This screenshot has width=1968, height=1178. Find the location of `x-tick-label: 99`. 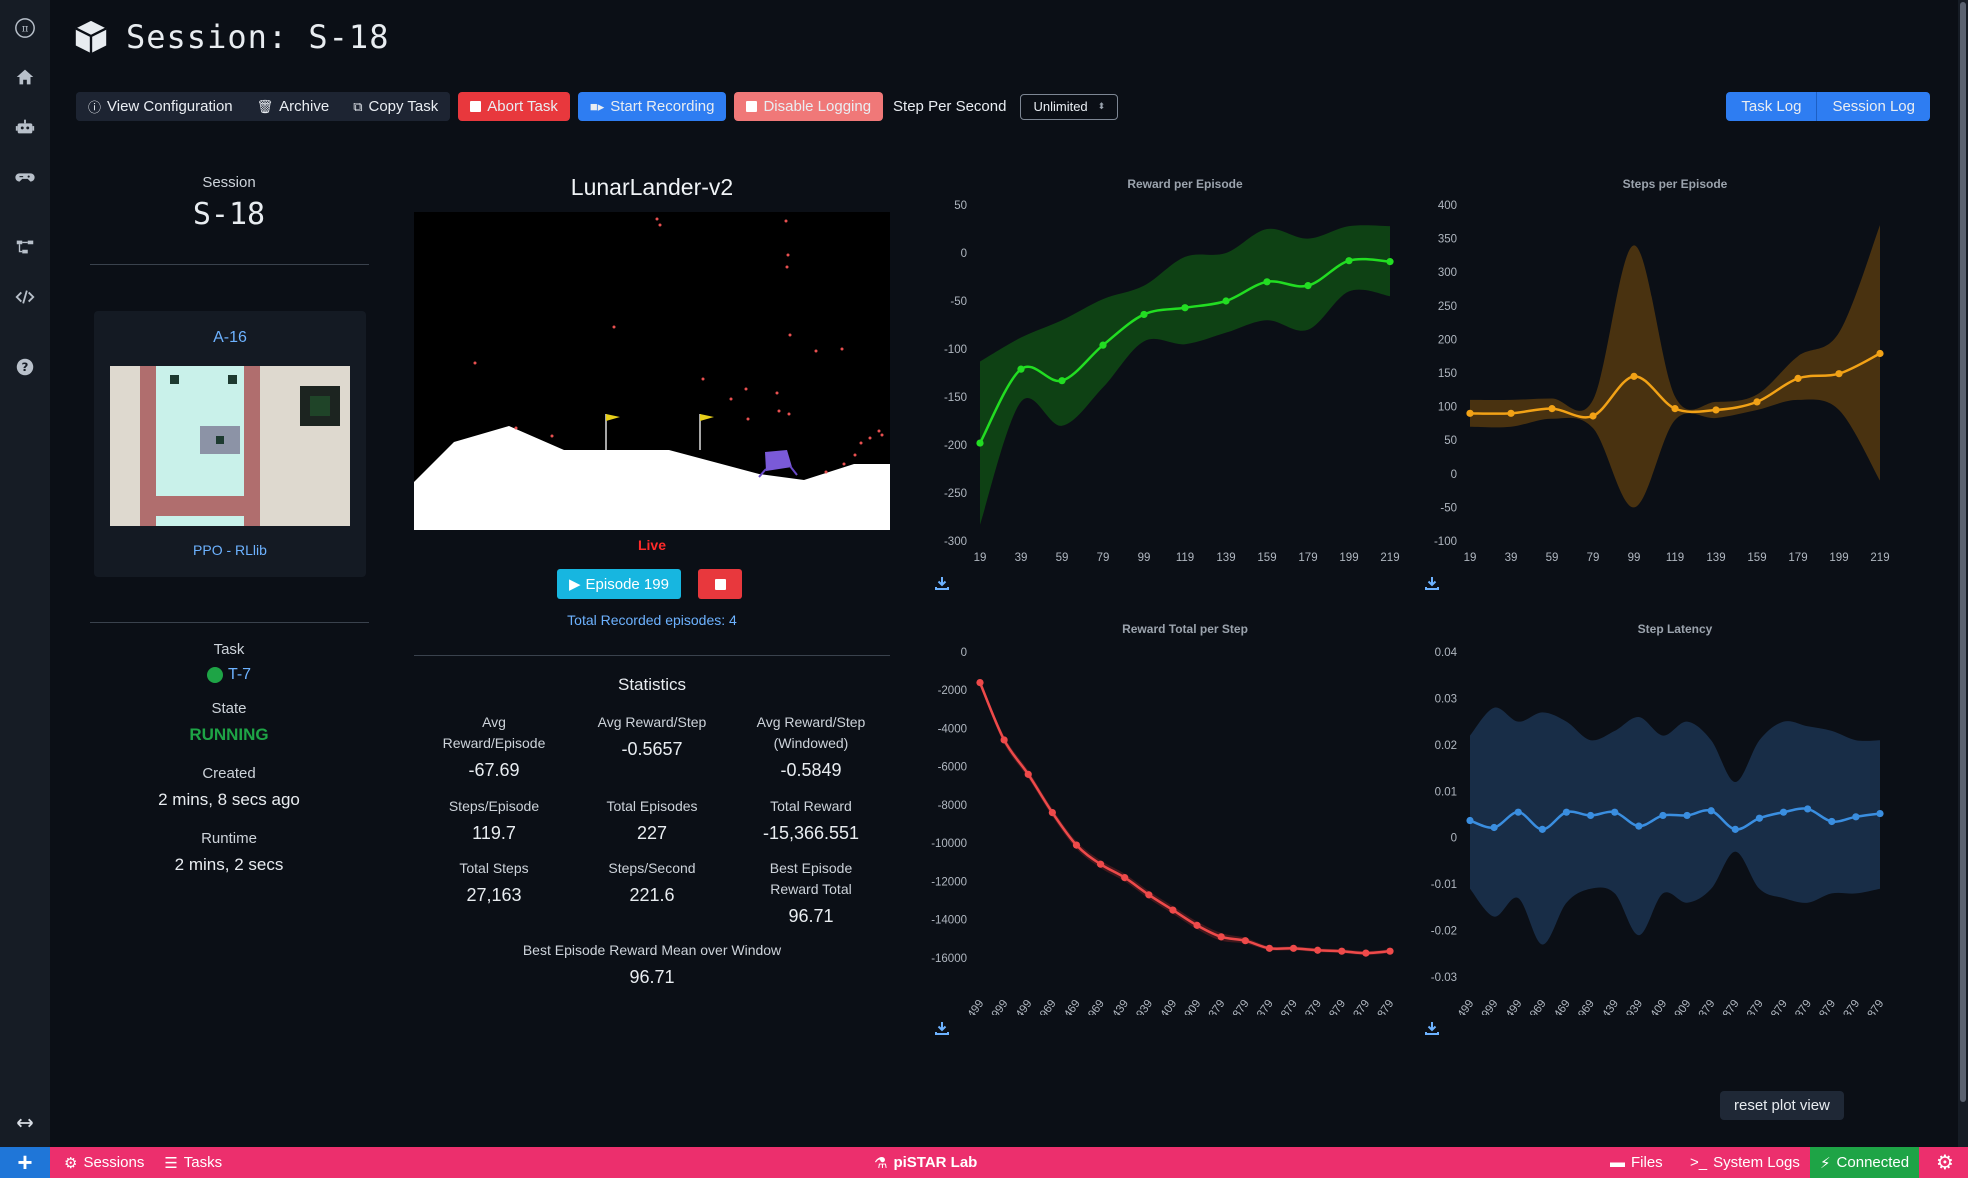

x-tick-label: 99 is located at coordinates (1144, 558).